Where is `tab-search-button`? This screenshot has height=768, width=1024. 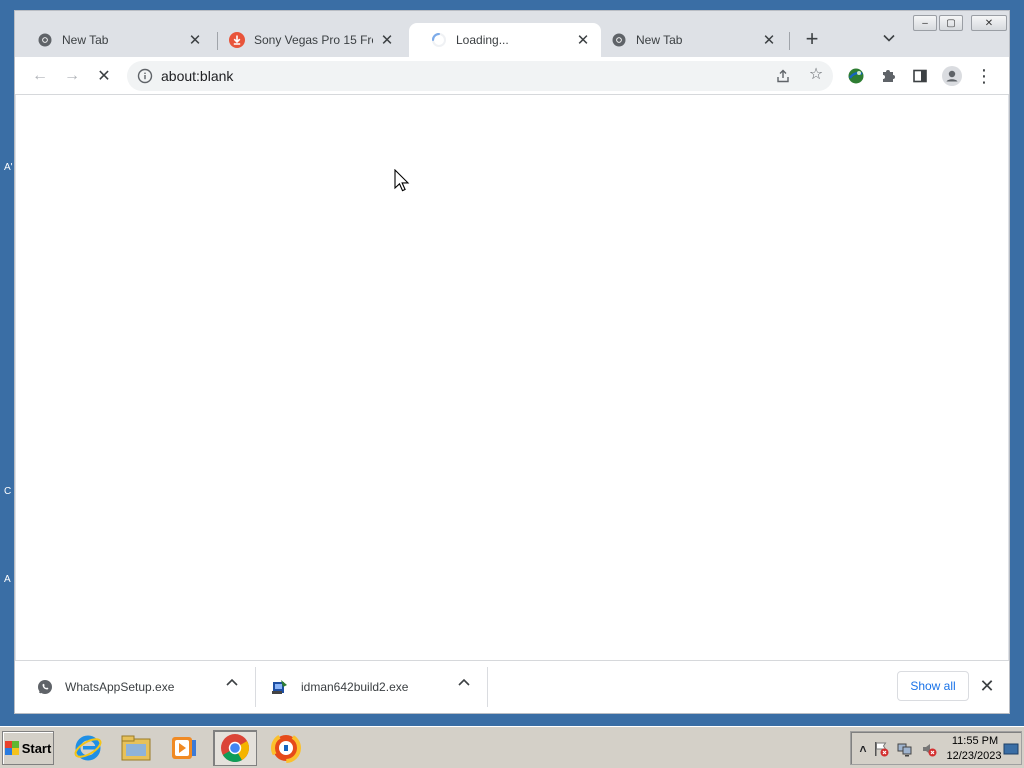
tab-search-button is located at coordinates (889, 41).